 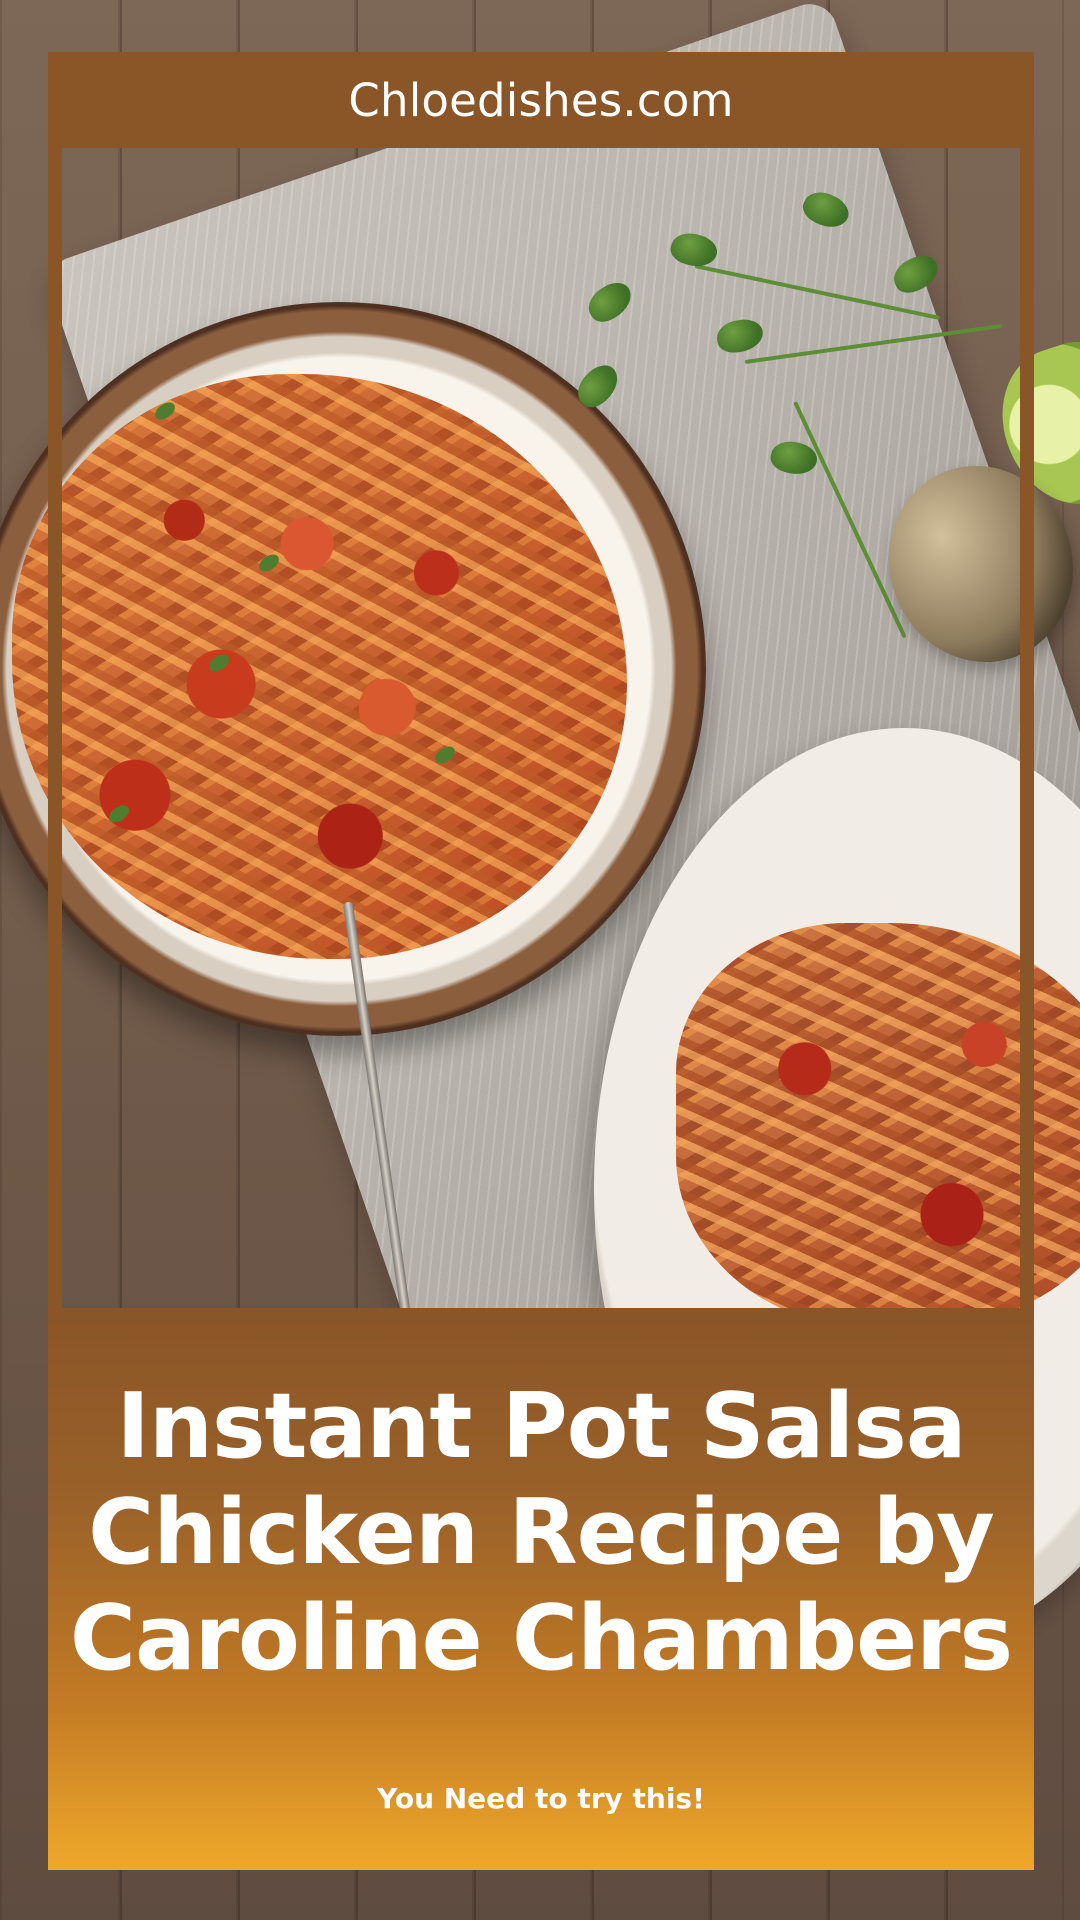 I want to click on recipe-title-line-1: Instant Pot Salsa, so click(x=541, y=1426).